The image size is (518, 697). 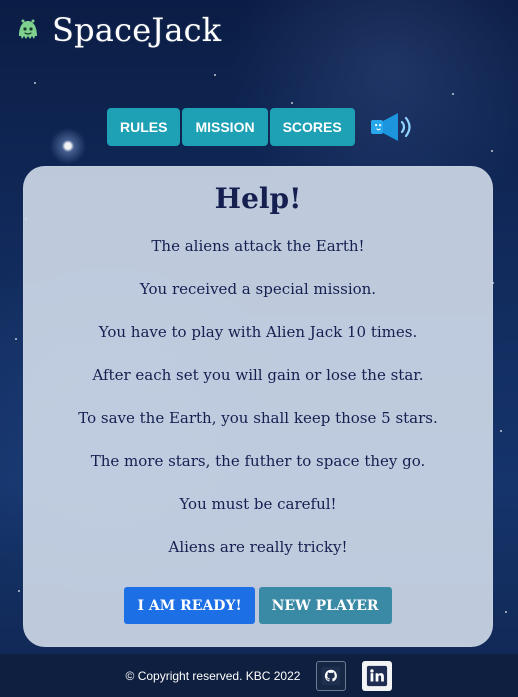 What do you see at coordinates (258, 198) in the screenshot?
I see `help-title: Help!` at bounding box center [258, 198].